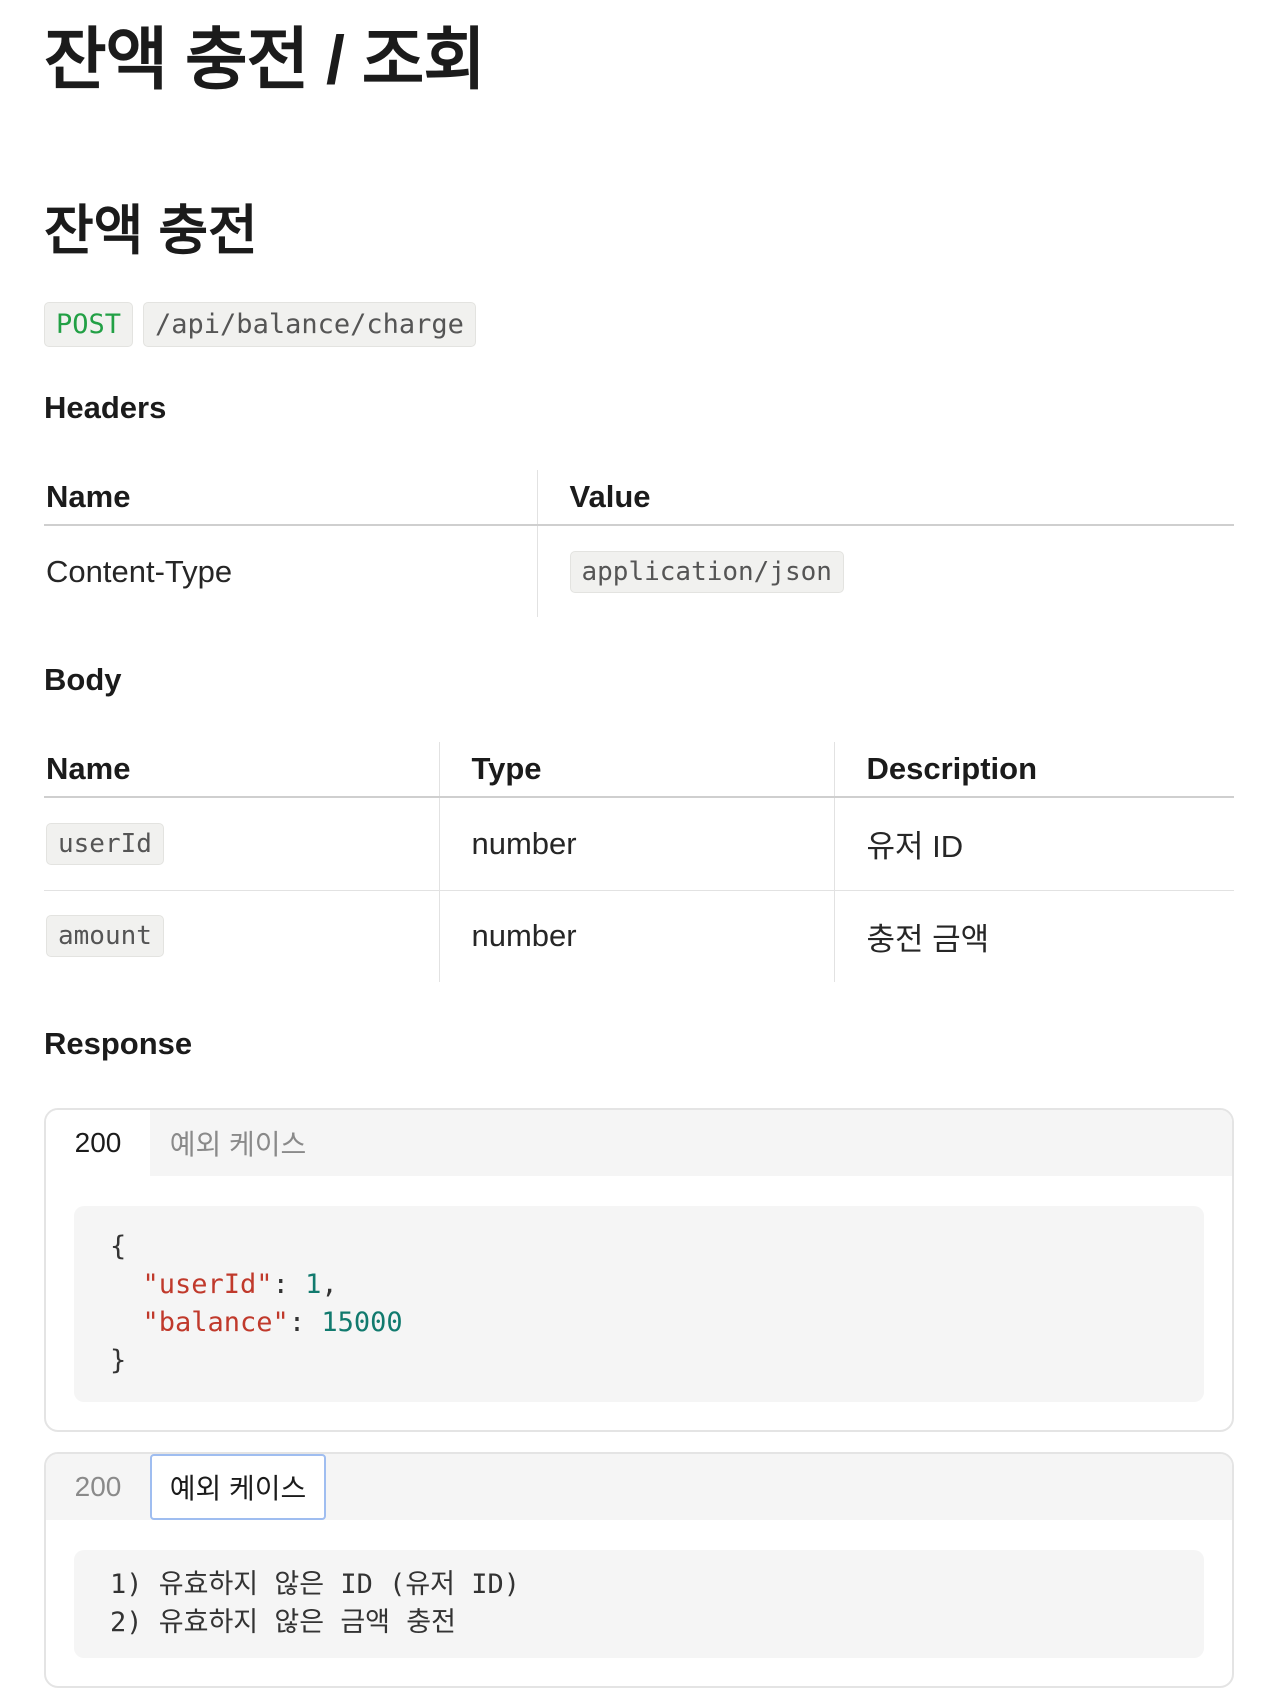  I want to click on headers-table: Name Value Content-Type application/json, so click(639, 543).